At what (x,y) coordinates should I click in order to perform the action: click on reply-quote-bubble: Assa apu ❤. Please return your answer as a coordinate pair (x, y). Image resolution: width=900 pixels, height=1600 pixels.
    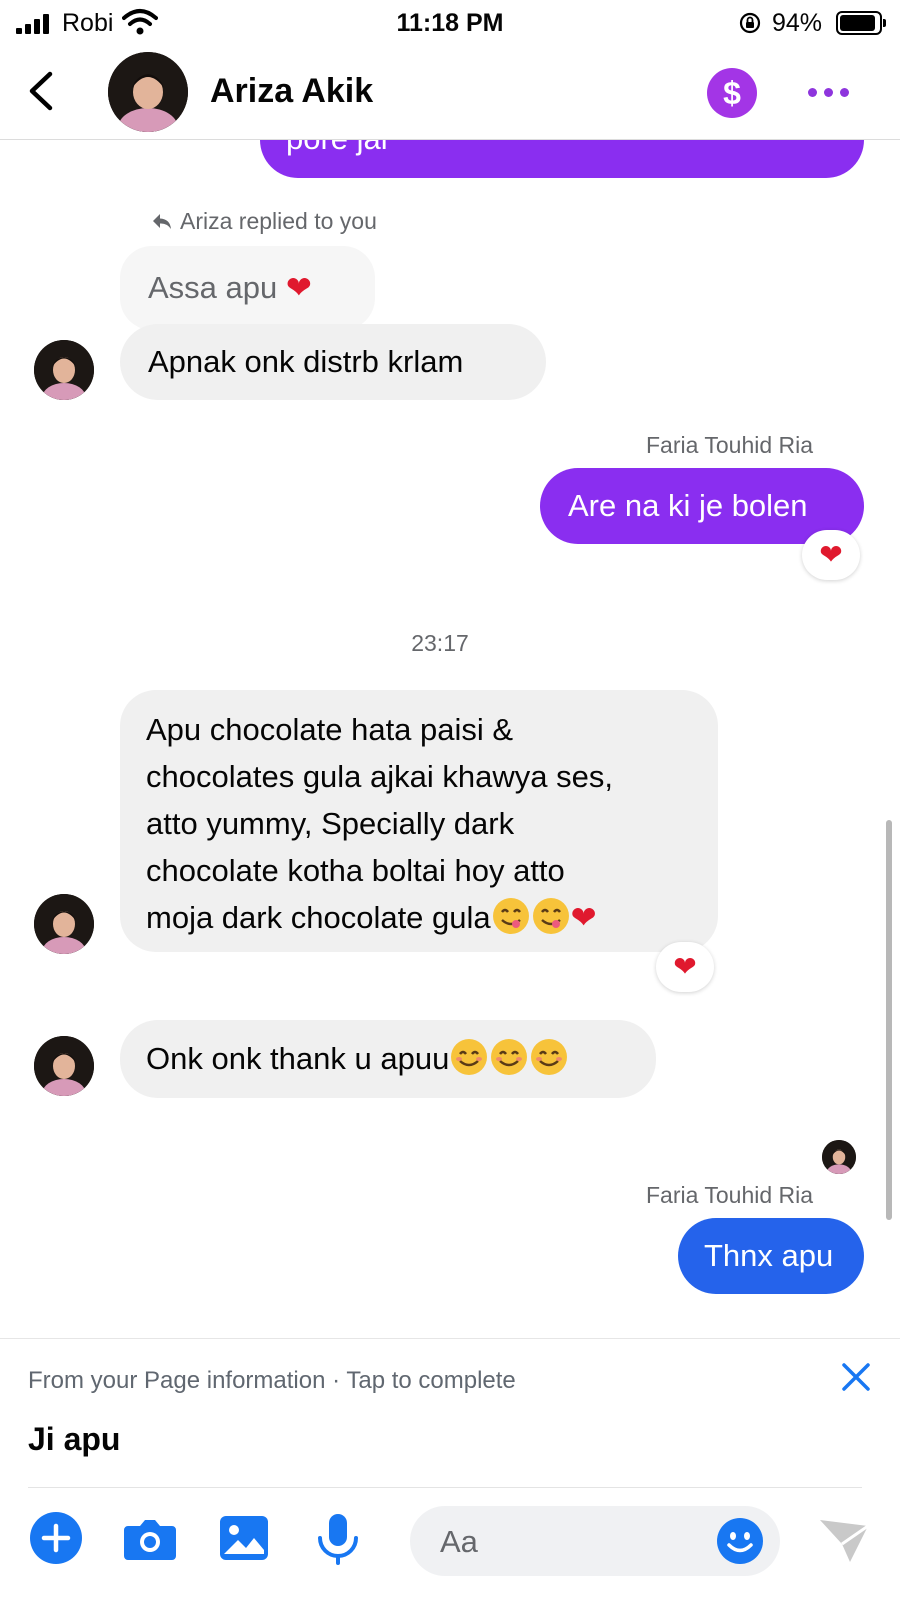
    Looking at the image, I should click on (247, 288).